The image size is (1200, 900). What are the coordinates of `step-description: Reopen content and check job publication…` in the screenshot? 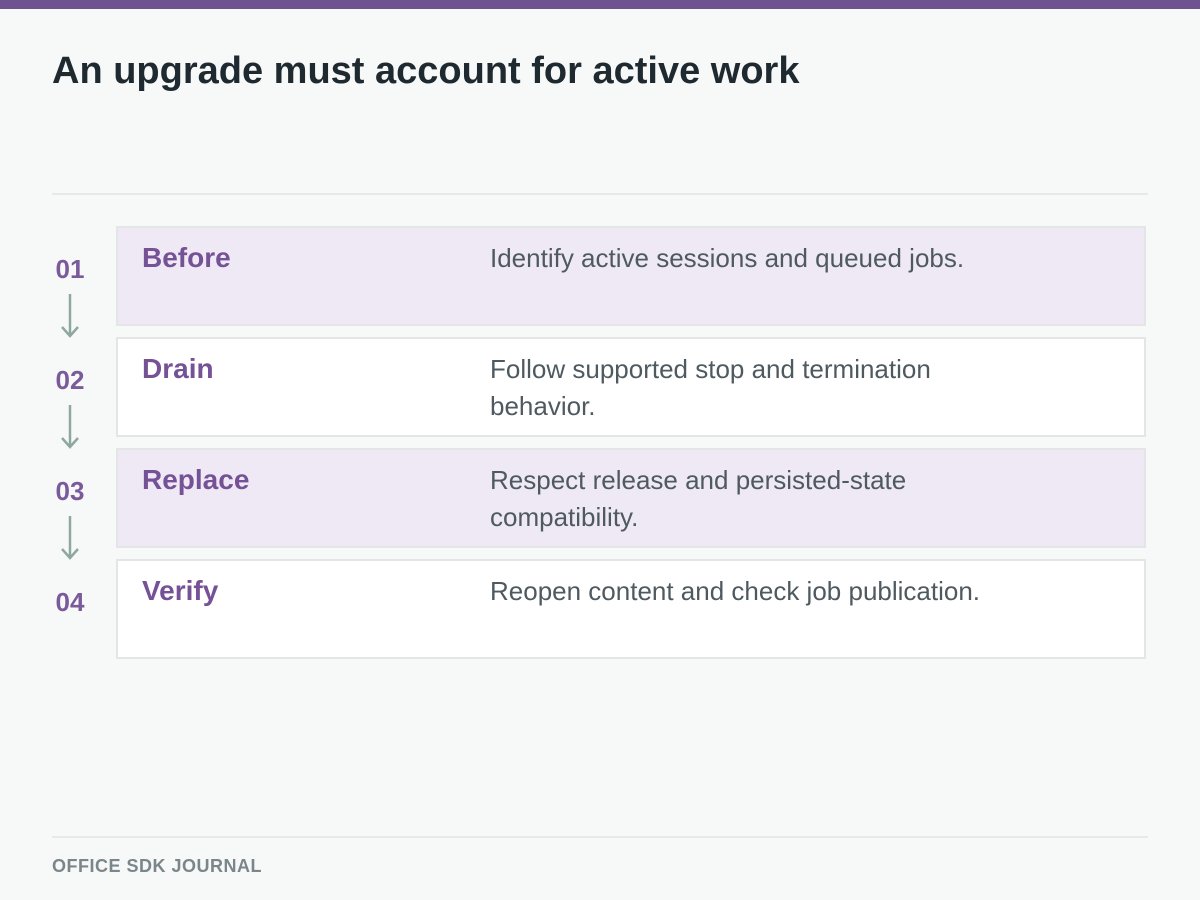 It's located at (735, 591).